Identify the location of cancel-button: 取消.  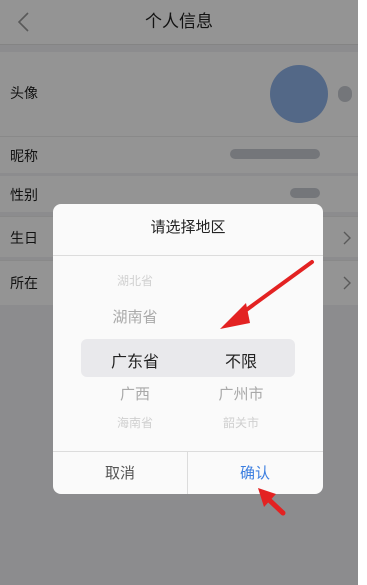
(120, 473).